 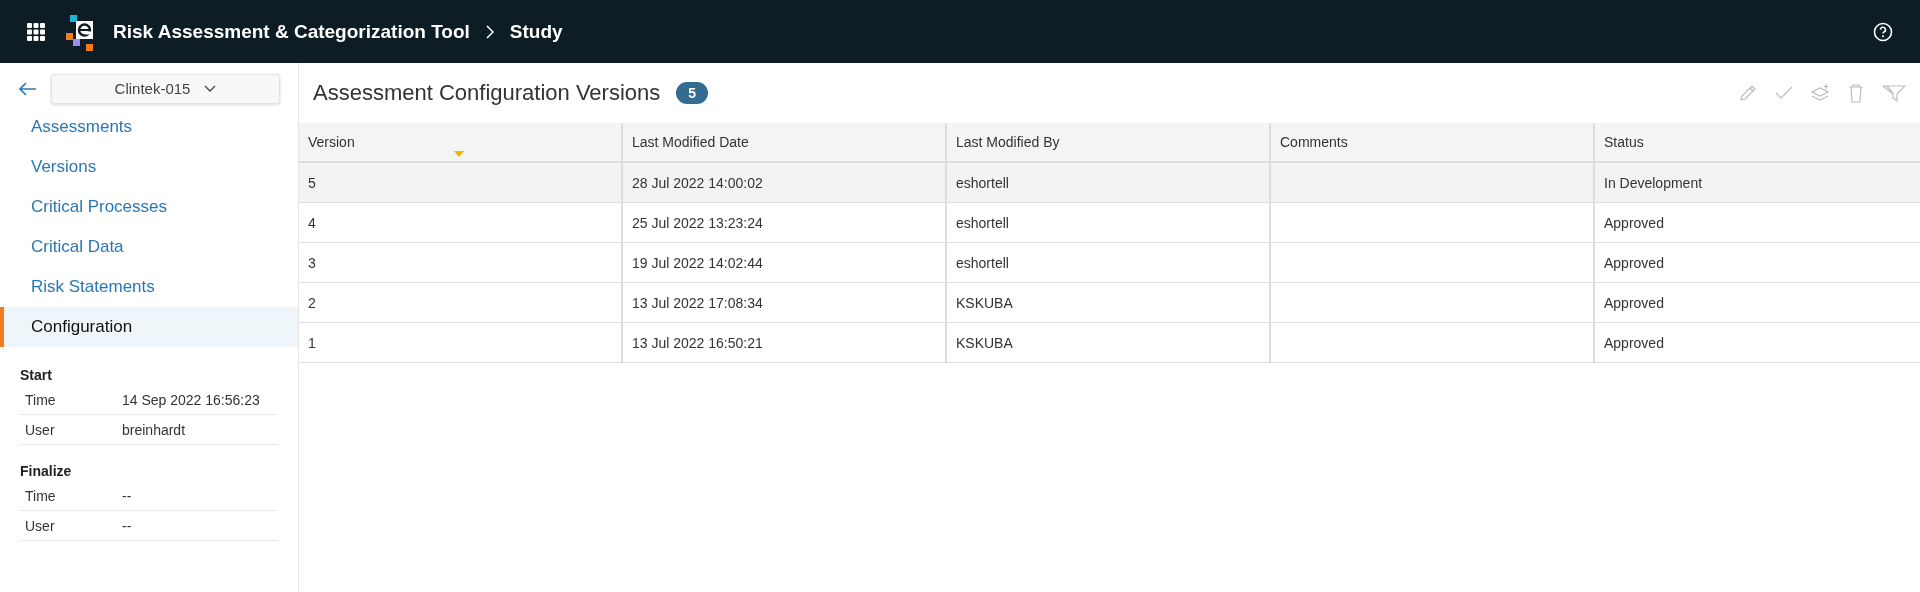 What do you see at coordinates (1109, 142) in the screenshot?
I see `column-header: Last Modified By` at bounding box center [1109, 142].